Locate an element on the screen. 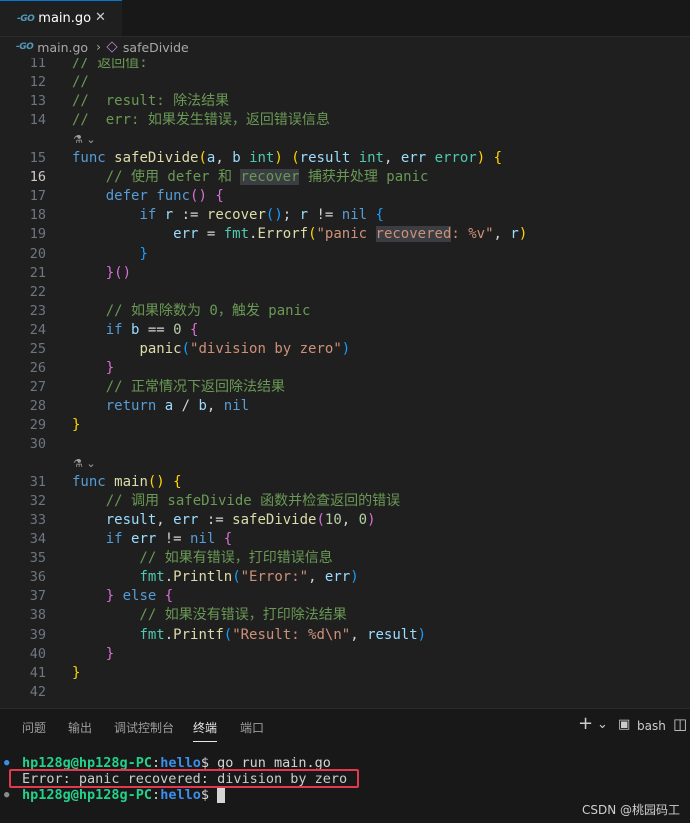  line-number: 23 is located at coordinates (37, 310).